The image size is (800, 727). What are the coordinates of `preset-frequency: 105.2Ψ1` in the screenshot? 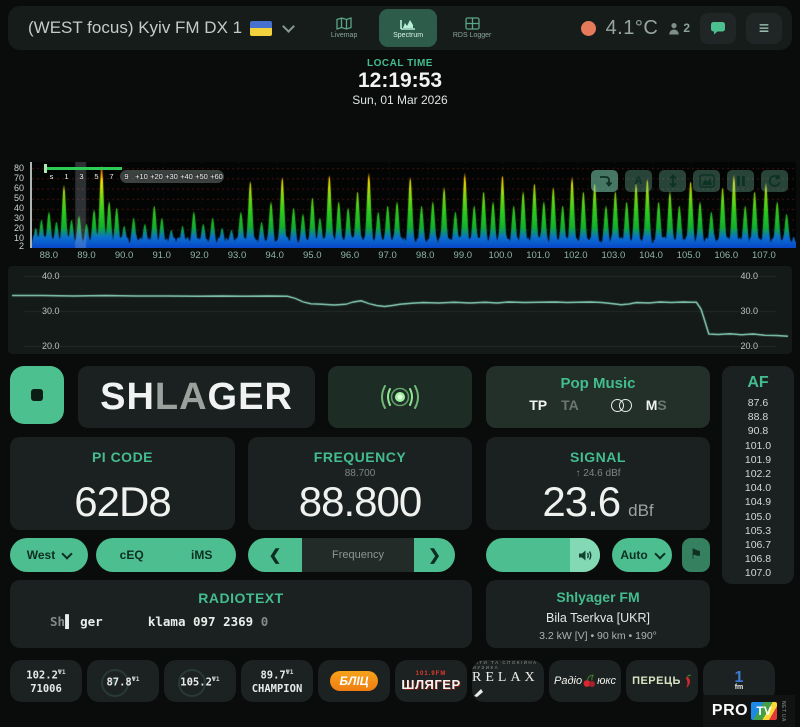 It's located at (200, 681).